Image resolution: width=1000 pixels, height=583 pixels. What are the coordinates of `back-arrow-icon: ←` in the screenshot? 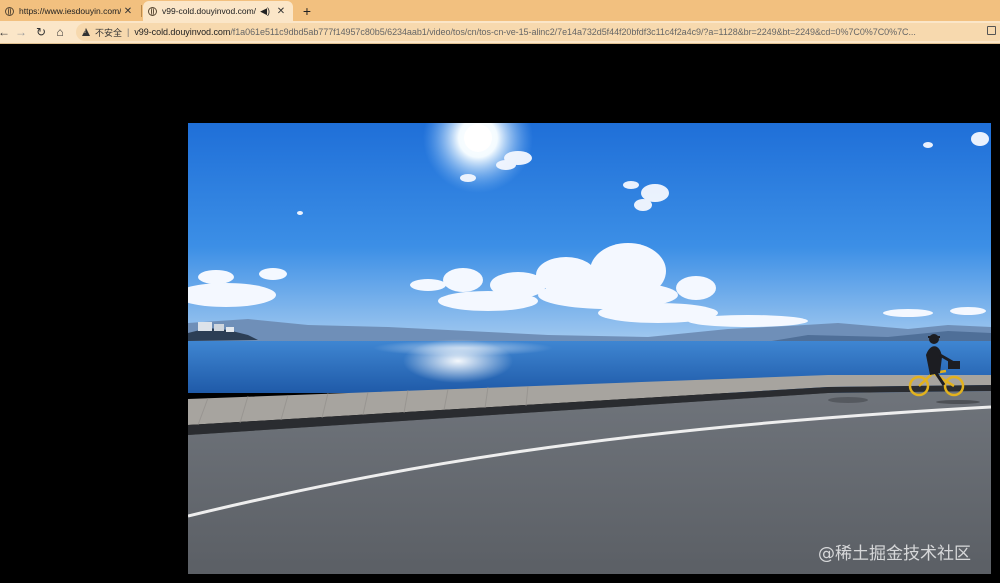 It's located at (6, 32).